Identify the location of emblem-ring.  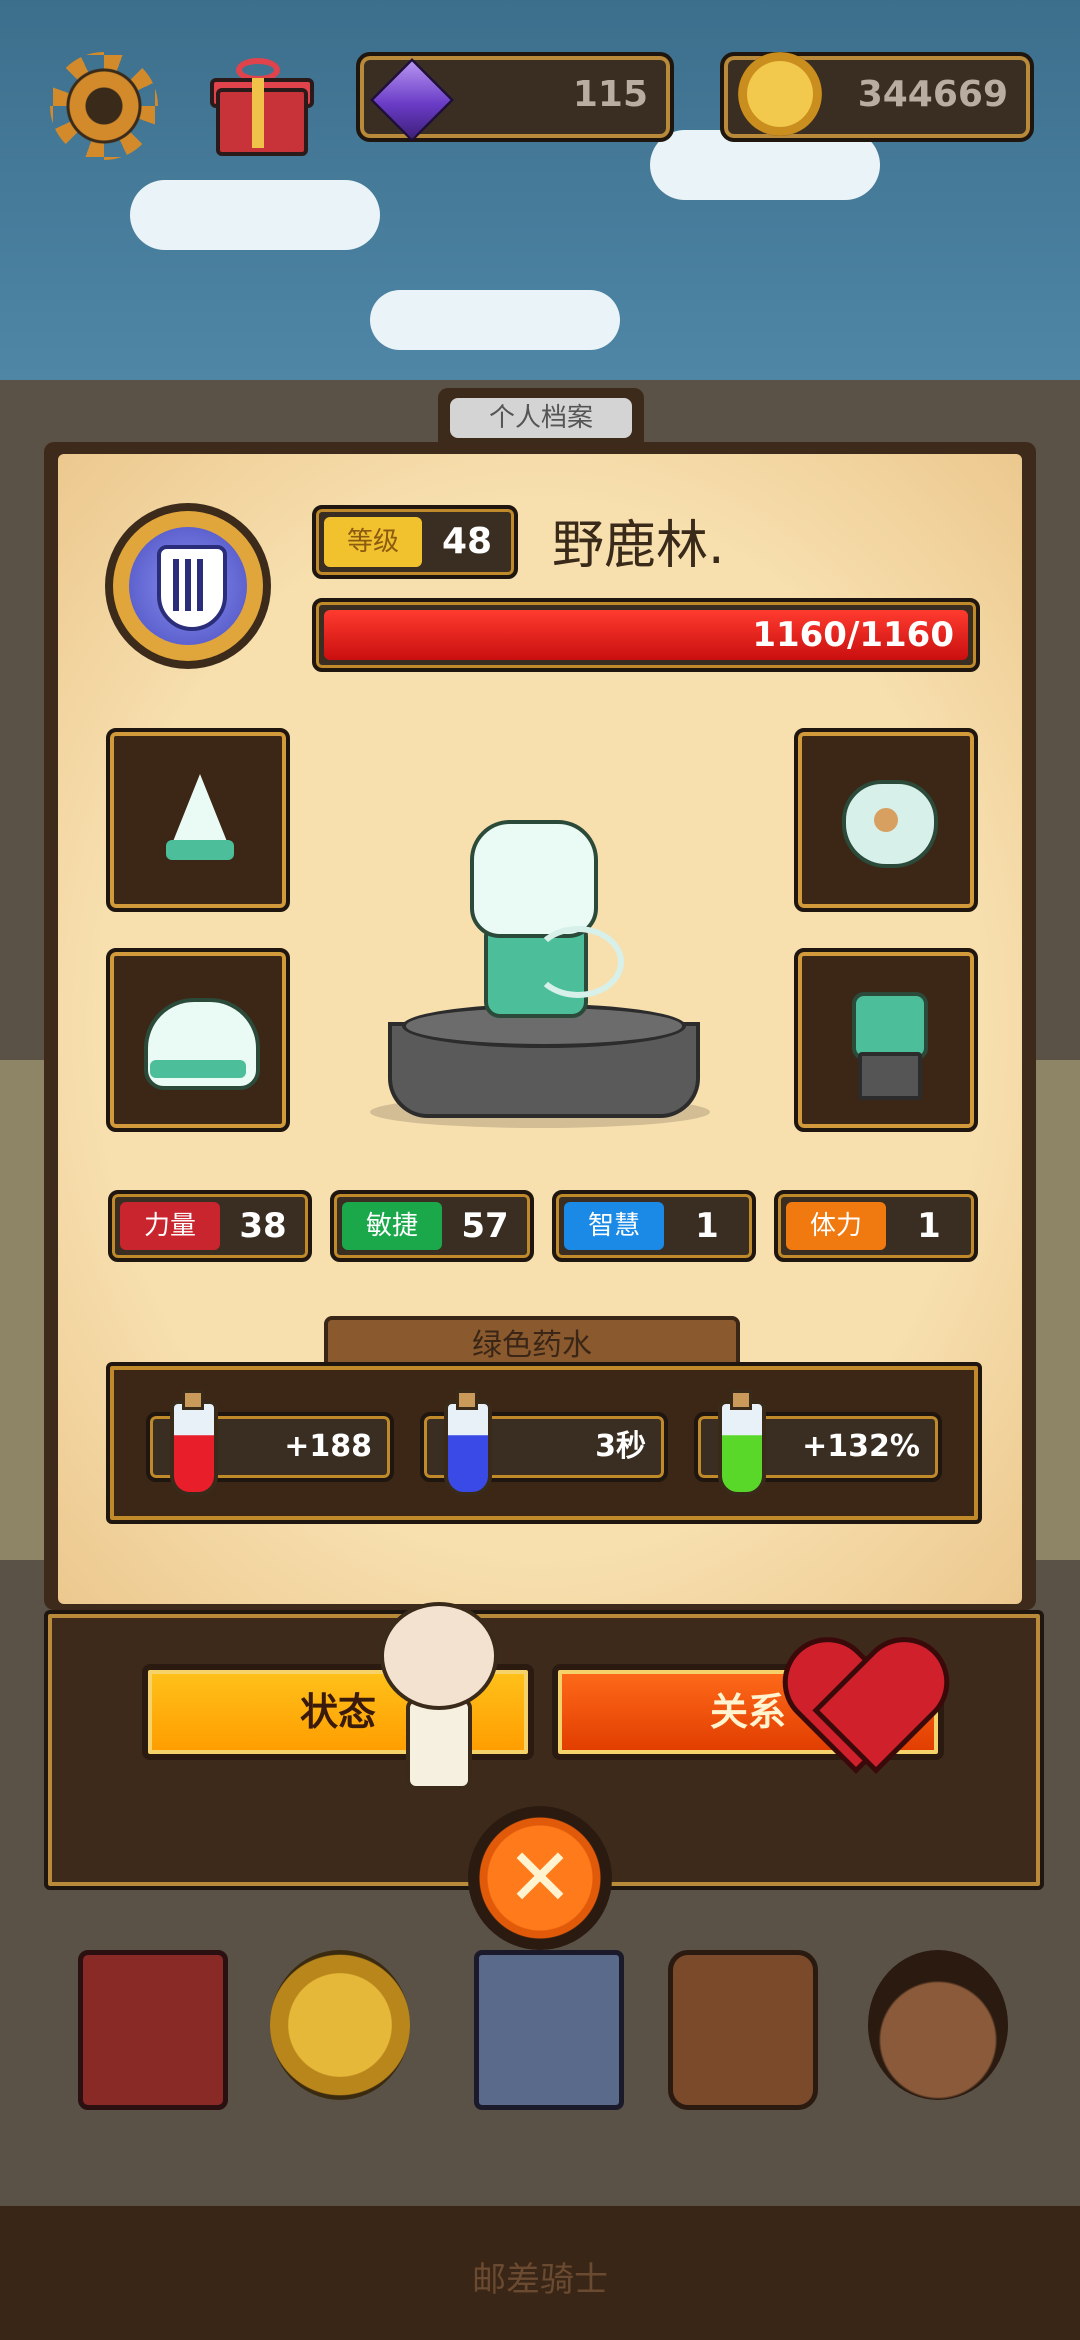
(188, 586).